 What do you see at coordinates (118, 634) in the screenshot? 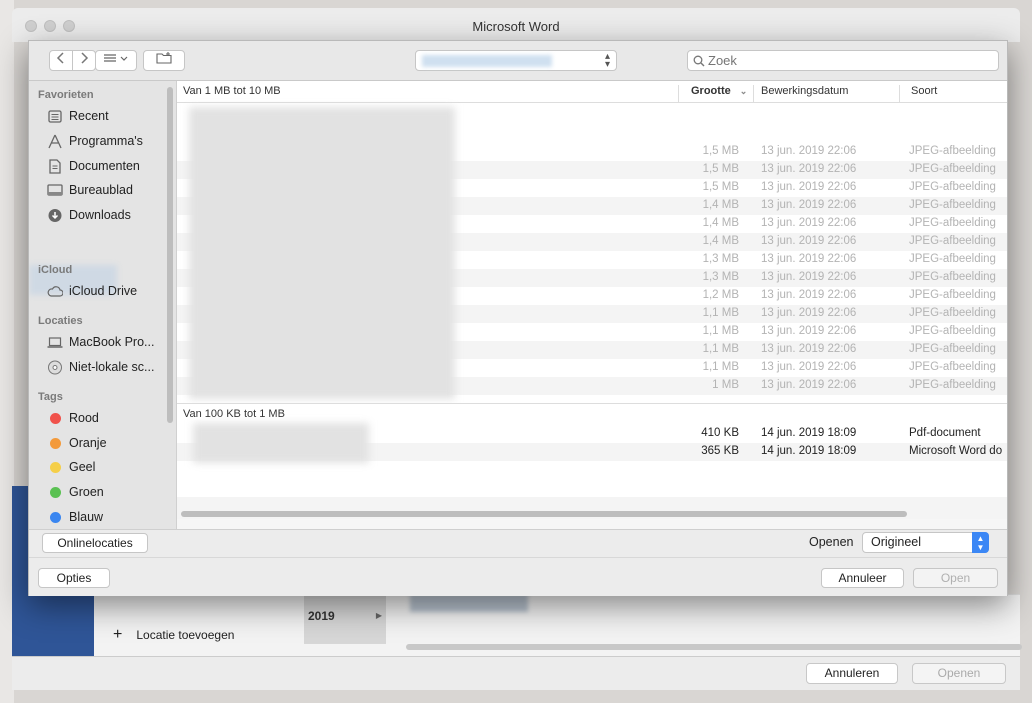
I see `plus-icon: +` at bounding box center [118, 634].